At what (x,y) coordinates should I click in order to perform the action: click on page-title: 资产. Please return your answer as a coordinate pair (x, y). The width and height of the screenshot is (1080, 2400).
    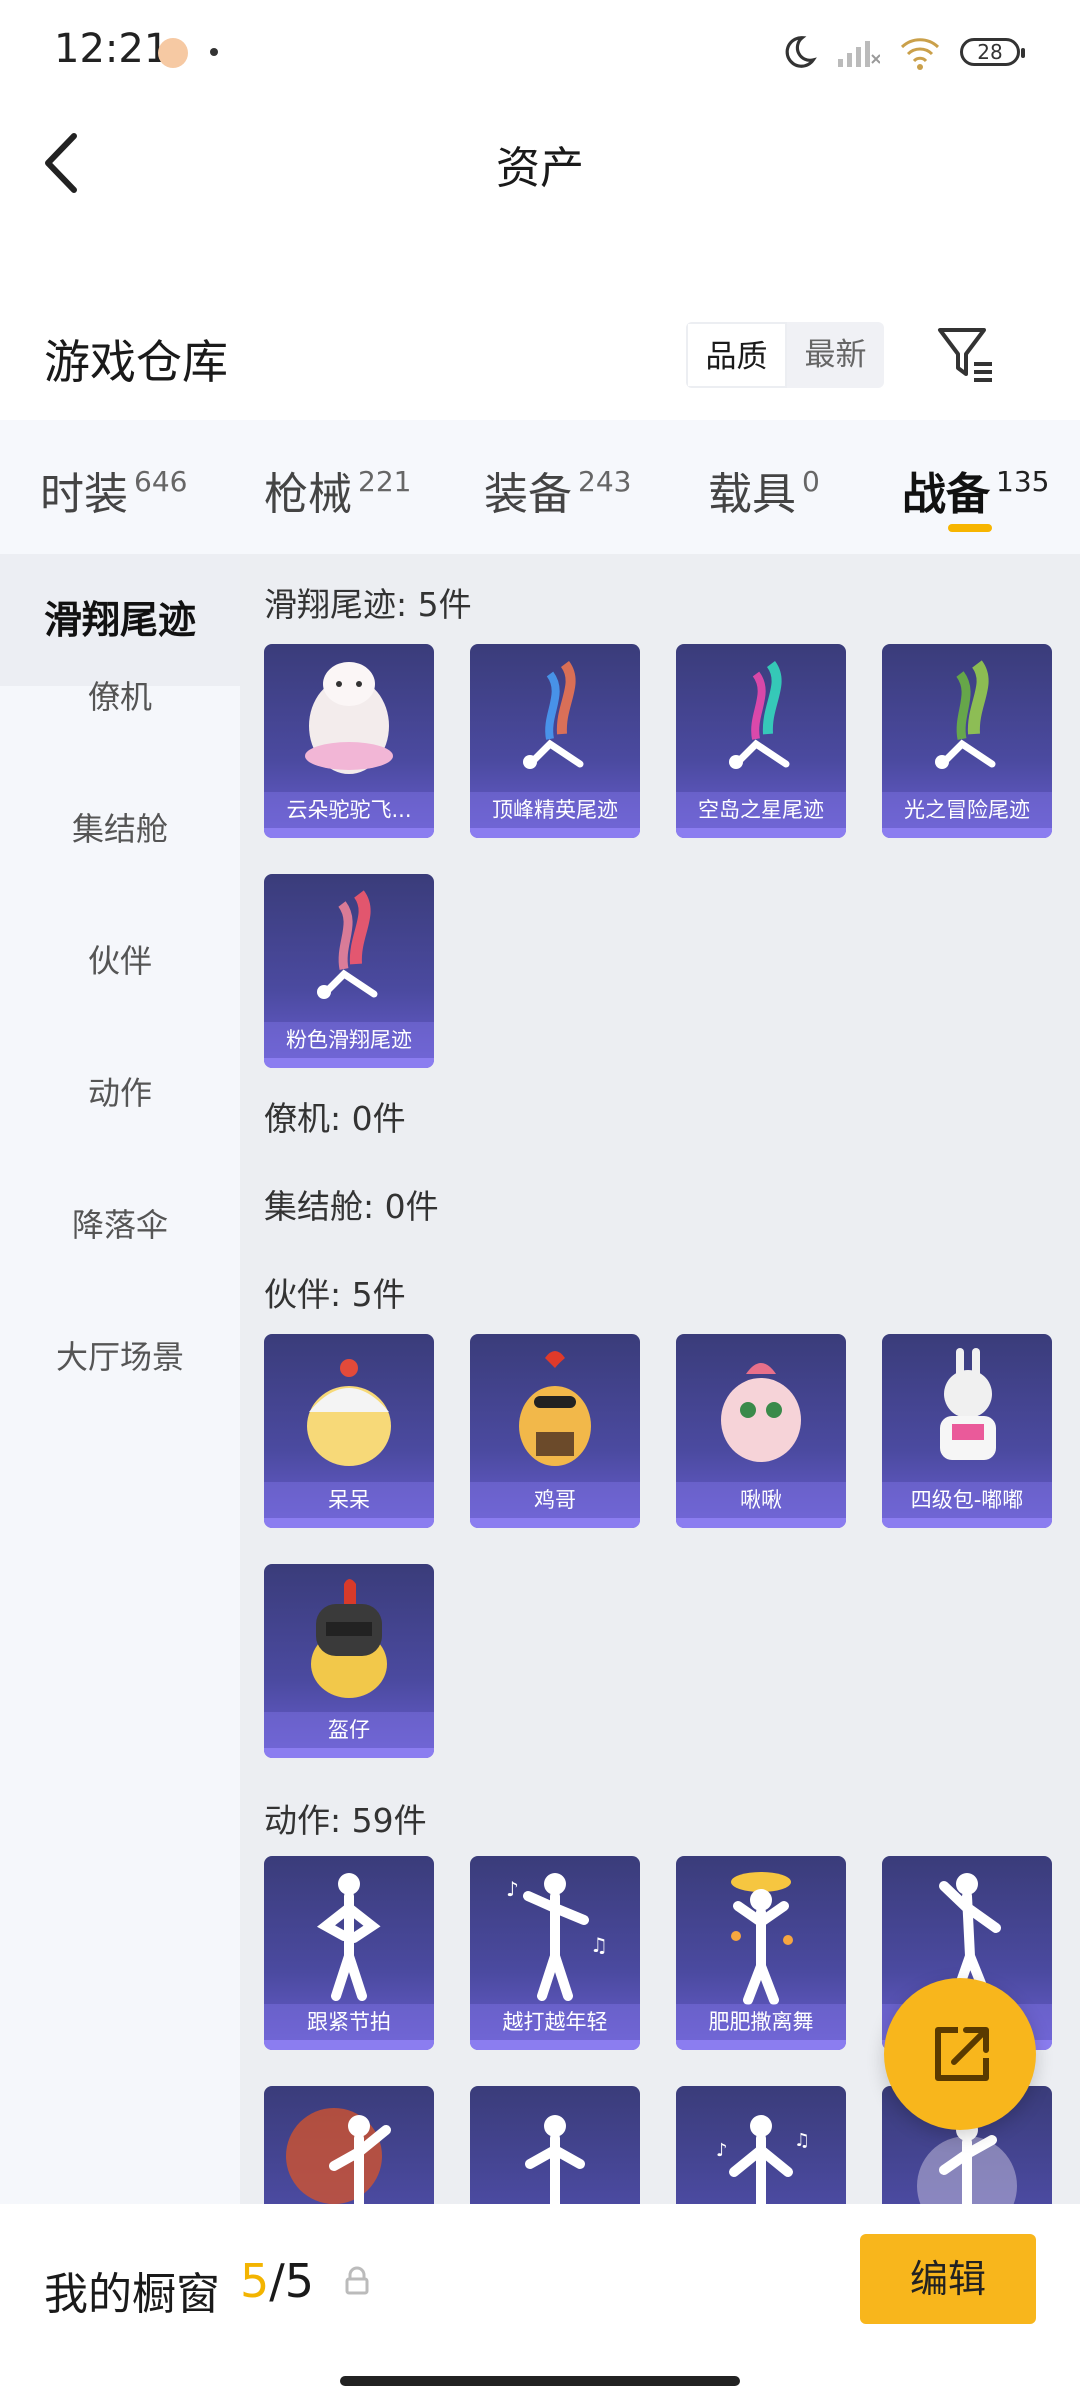
    Looking at the image, I should click on (540, 168).